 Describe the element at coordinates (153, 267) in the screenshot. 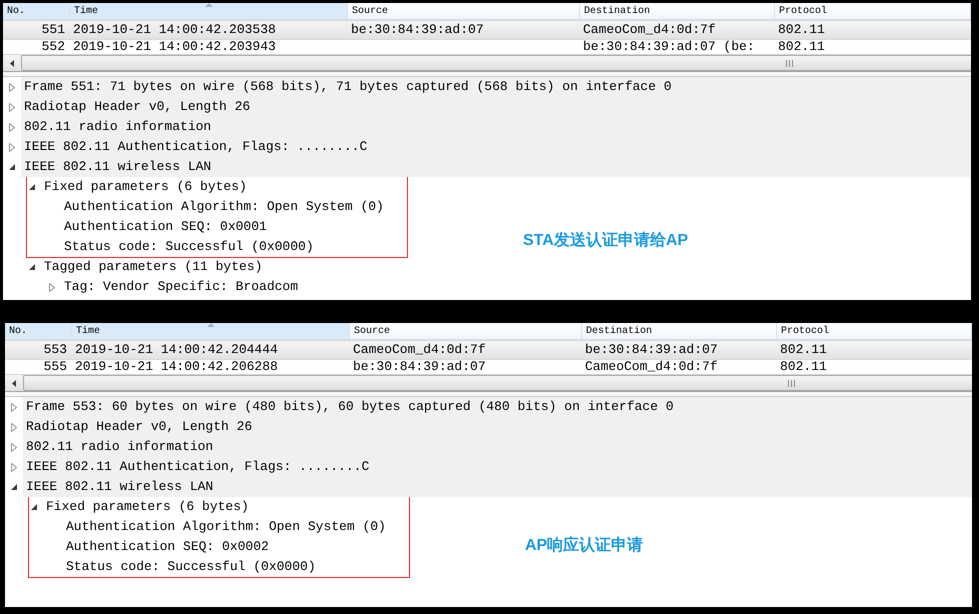

I see `tree-item: Tagged parameters (11 bytes)` at that location.